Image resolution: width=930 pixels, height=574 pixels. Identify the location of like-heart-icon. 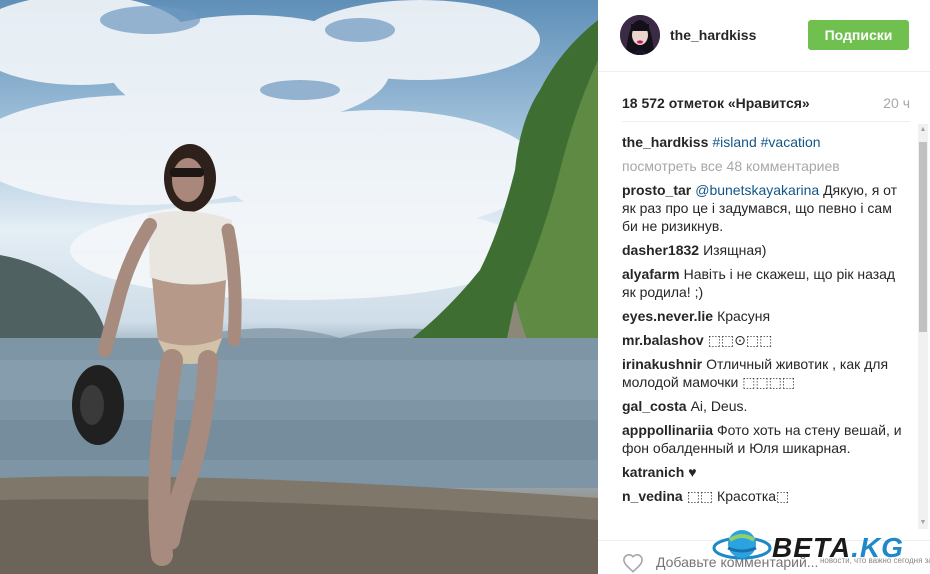
(633, 563).